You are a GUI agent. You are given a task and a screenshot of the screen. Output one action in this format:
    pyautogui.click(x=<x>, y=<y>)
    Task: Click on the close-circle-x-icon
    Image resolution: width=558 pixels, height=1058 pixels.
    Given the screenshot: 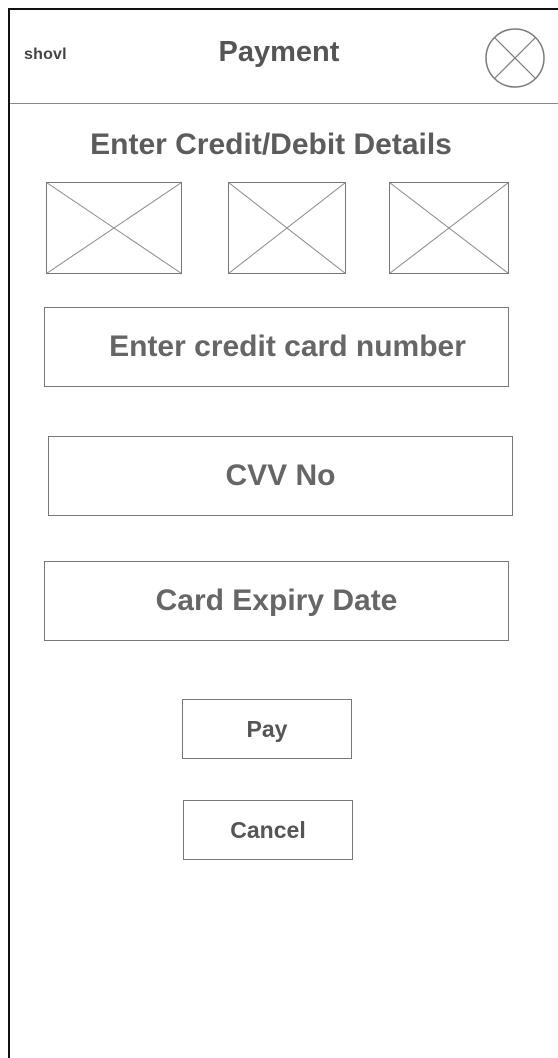 What is the action you would take?
    pyautogui.click(x=515, y=58)
    